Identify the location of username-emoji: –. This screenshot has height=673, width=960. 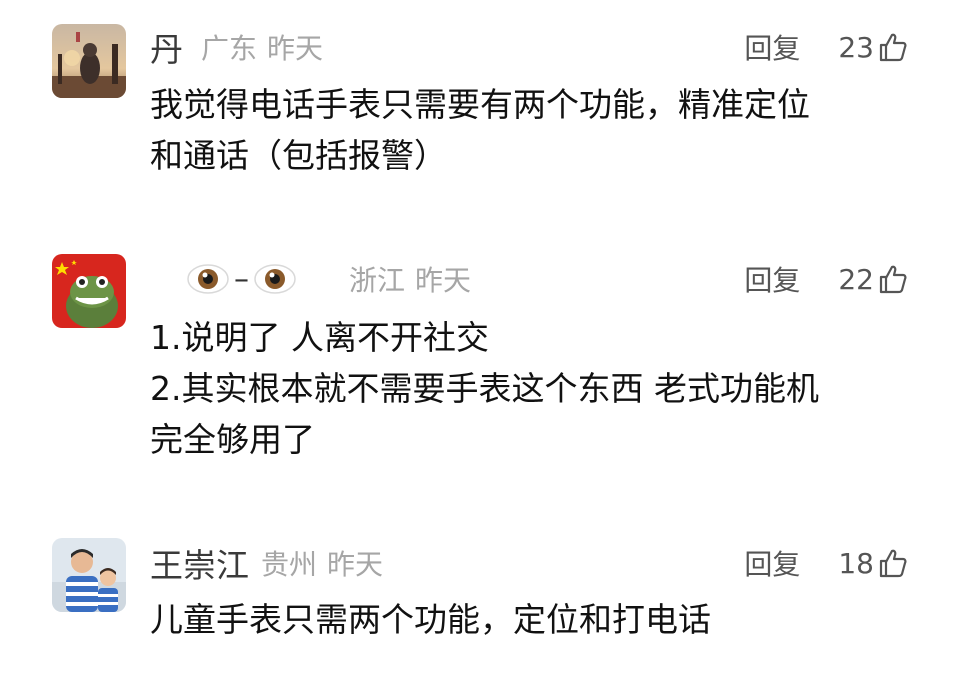
(241, 279).